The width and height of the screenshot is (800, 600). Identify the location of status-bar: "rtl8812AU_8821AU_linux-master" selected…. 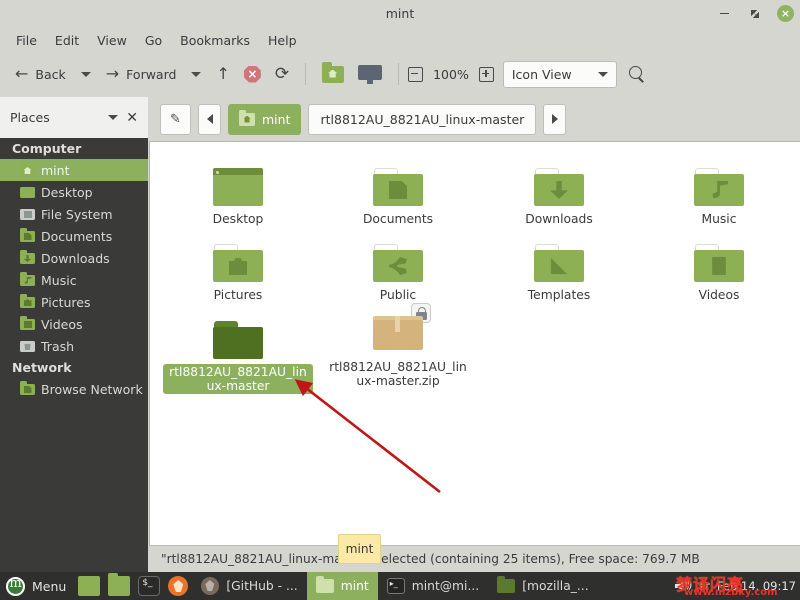
(474, 558).